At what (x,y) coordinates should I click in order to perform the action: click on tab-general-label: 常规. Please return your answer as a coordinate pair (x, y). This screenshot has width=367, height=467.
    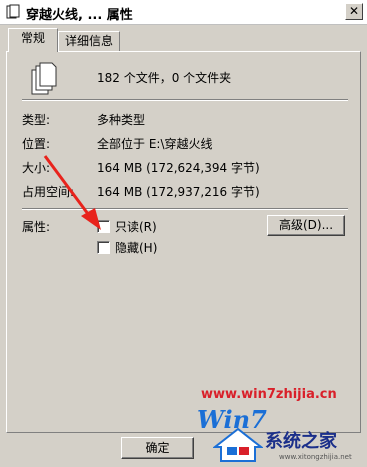
    Looking at the image, I should click on (32, 38).